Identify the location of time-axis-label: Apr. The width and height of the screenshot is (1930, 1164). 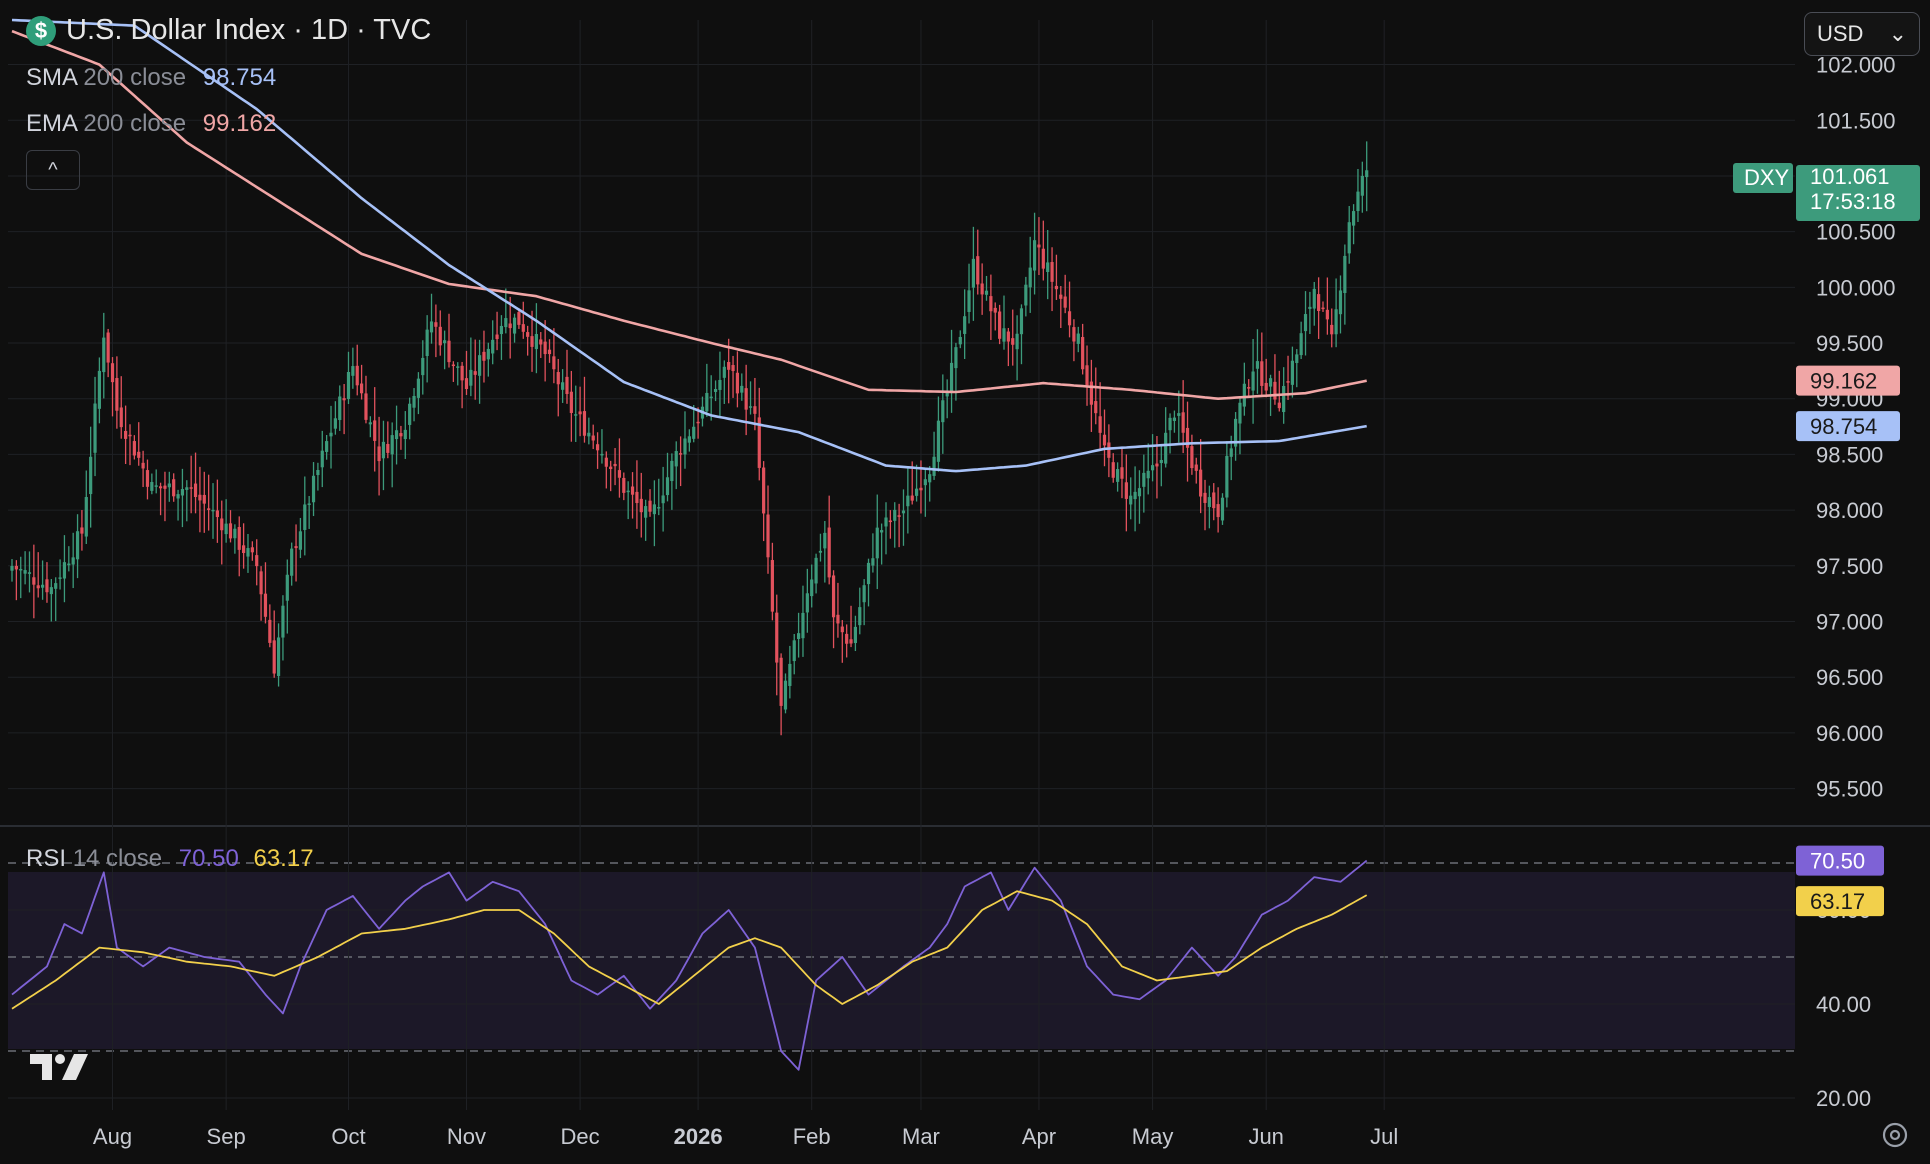
(1039, 1136).